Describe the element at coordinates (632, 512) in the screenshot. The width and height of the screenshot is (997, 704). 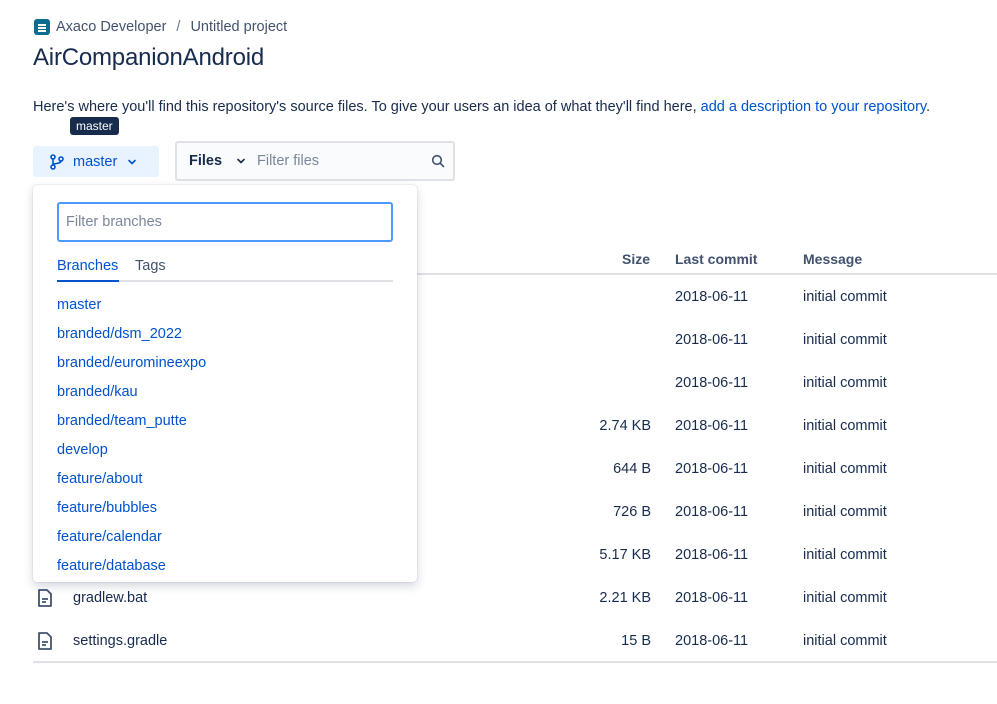
I see `file-size: 726 B` at that location.